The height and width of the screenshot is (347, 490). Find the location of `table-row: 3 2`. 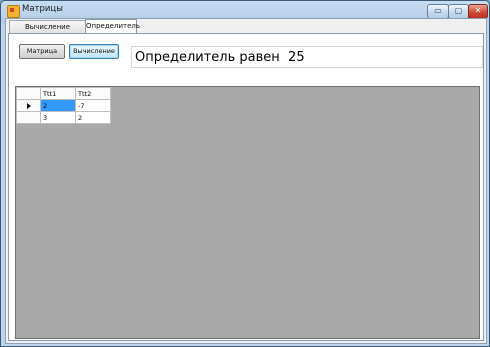

table-row: 3 2 is located at coordinates (63, 117).